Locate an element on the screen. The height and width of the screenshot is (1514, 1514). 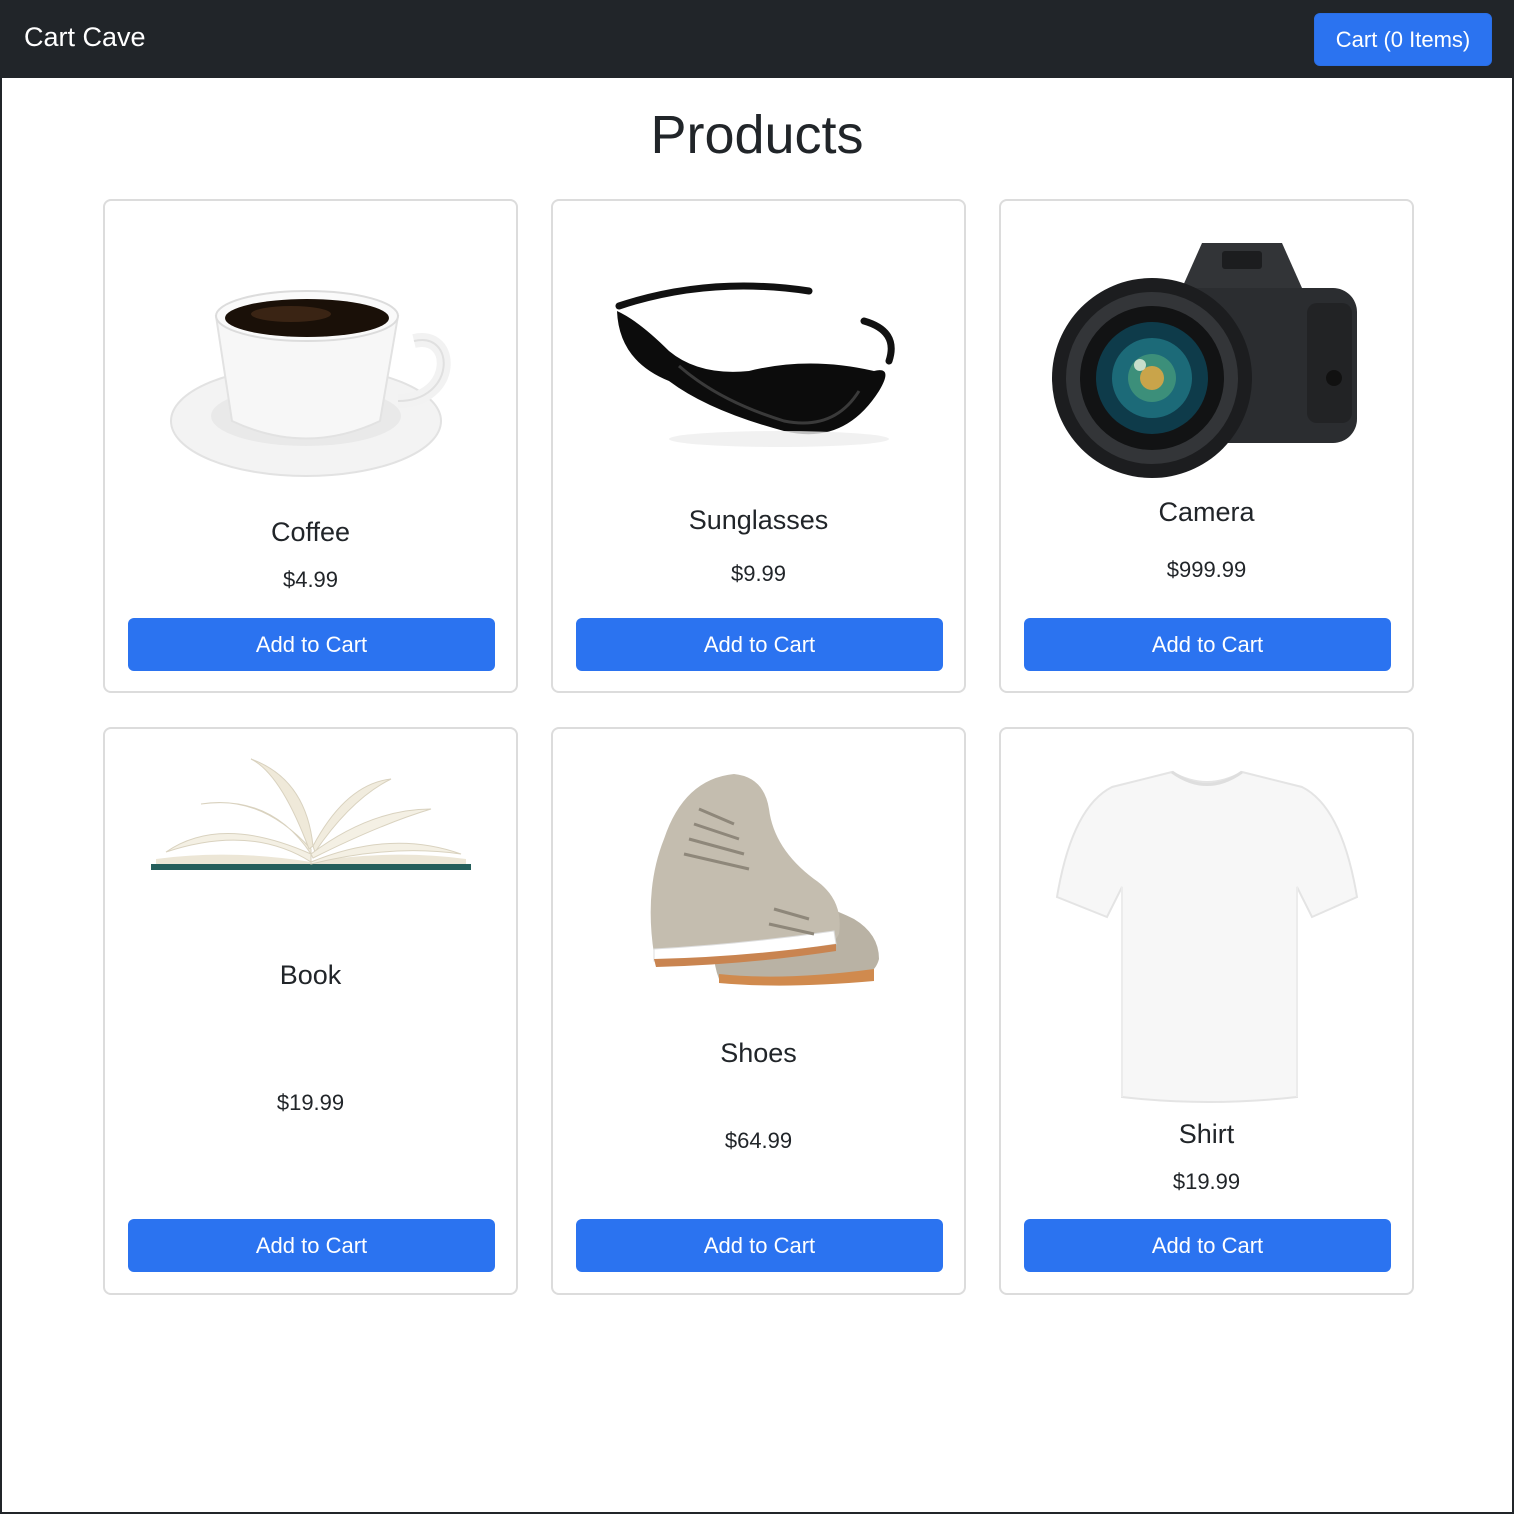
shirt-image is located at coordinates (1206, 936).